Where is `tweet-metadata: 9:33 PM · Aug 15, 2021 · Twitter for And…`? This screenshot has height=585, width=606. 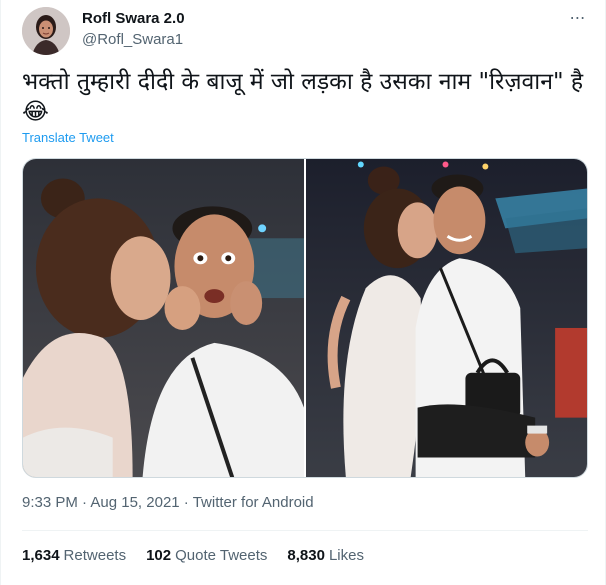
tweet-metadata: 9:33 PM · Aug 15, 2021 · Twitter for And… is located at coordinates (168, 502).